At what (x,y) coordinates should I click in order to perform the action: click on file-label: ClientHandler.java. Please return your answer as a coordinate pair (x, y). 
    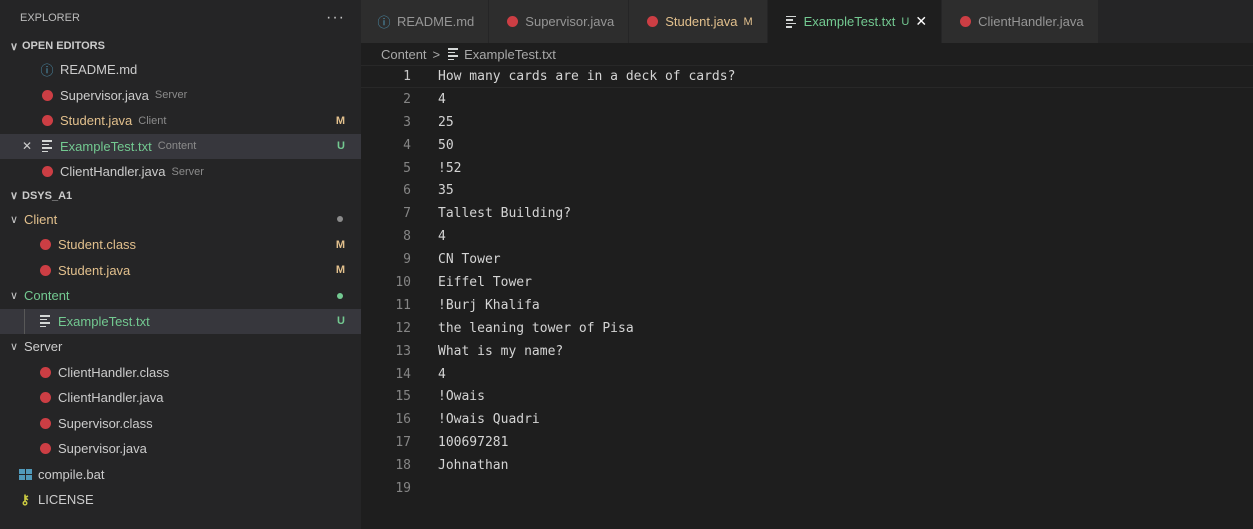
    Looking at the image, I should click on (111, 398).